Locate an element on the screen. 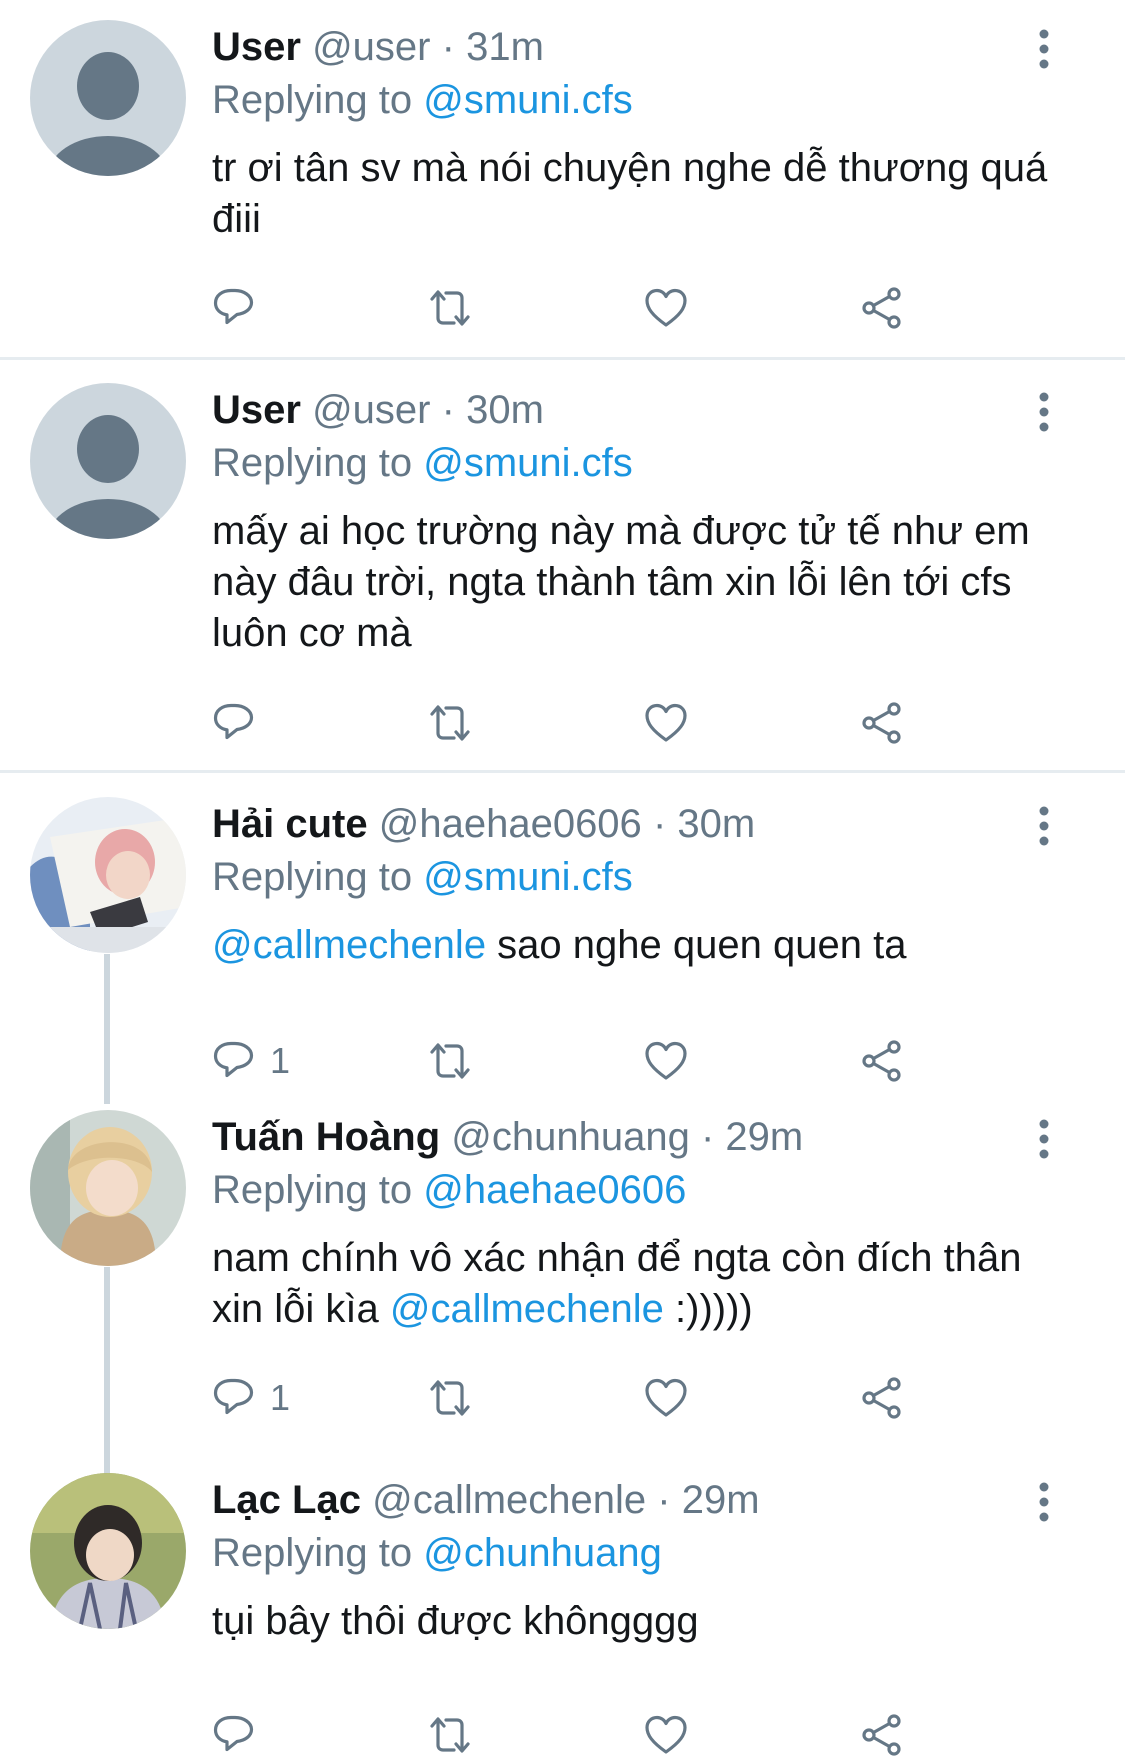 Image resolution: width=1125 pixels, height=1763 pixels. tweet-header: Lạc Lạc @callmechenle · 29m is located at coordinates (486, 1500).